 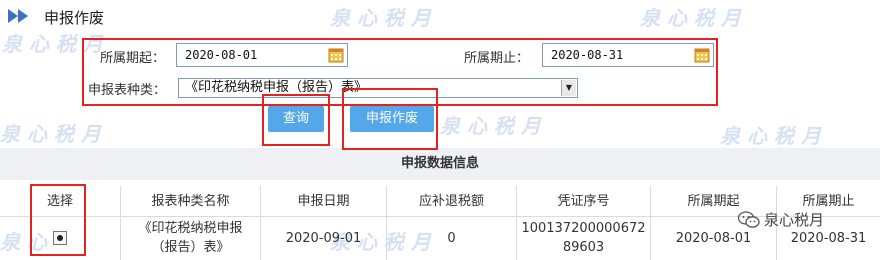 I want to click on tax-amount-cell: 0, so click(x=451, y=238).